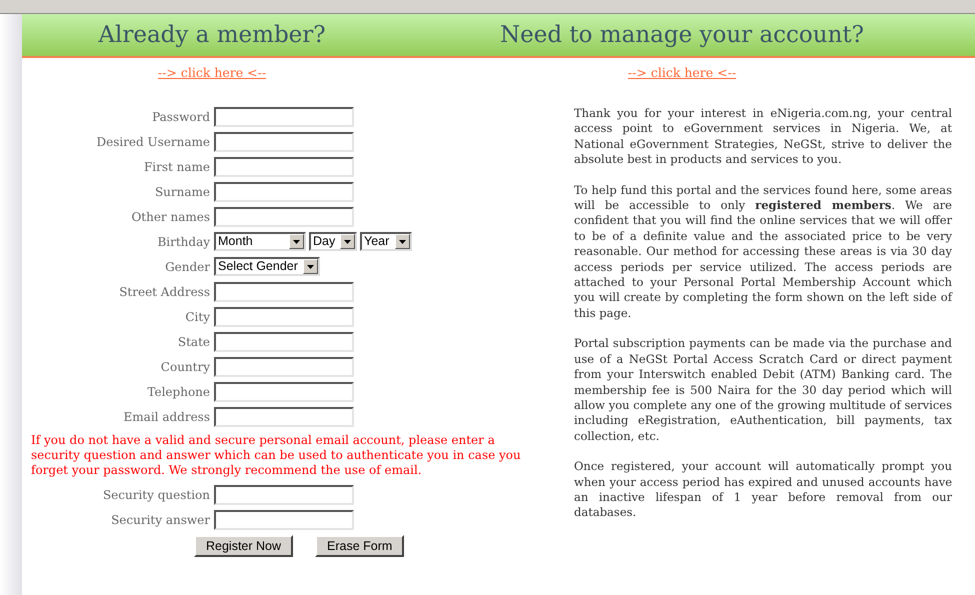 The image size is (975, 595). Describe the element at coordinates (763, 490) in the screenshot. I see `info-paragraph: Once registered, your account will automatically prompt you when your access period has expired and unused accounts have an inactive lifespan of 1 year before removal from our databases.` at that location.